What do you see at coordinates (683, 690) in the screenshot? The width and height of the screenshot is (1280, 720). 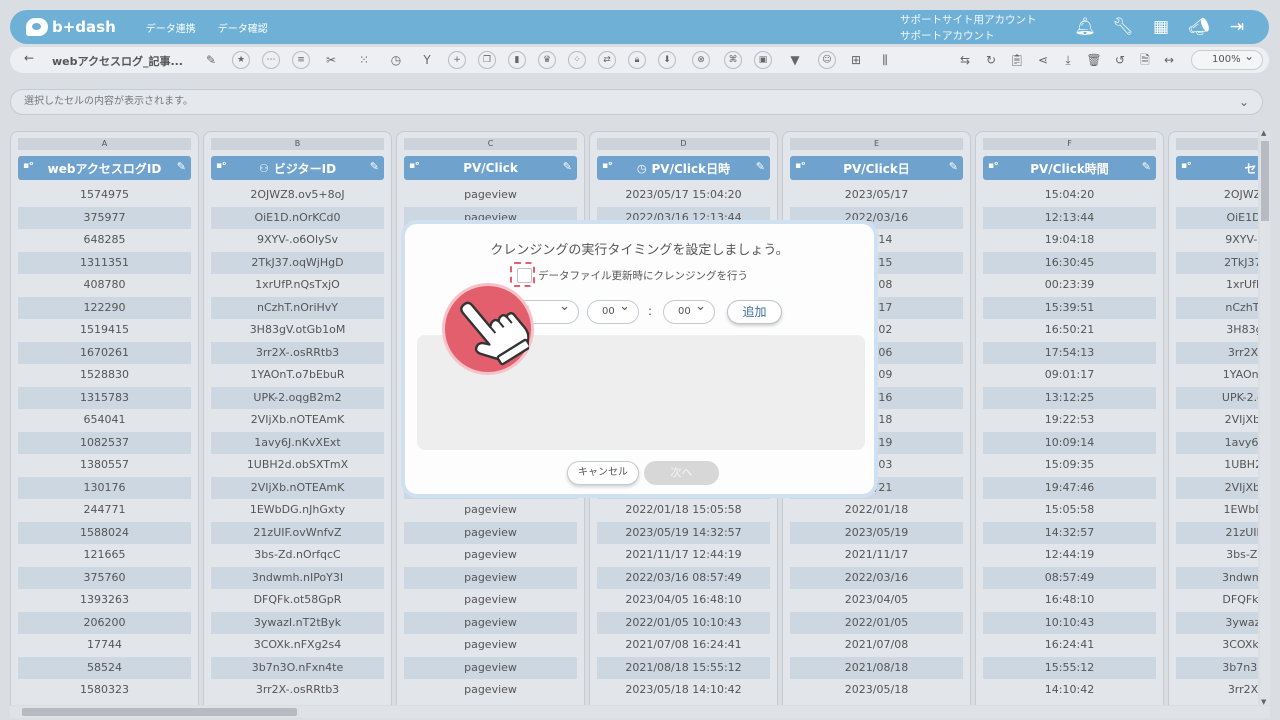 I see `table-cell: 2023/05/18 14:10:42` at bounding box center [683, 690].